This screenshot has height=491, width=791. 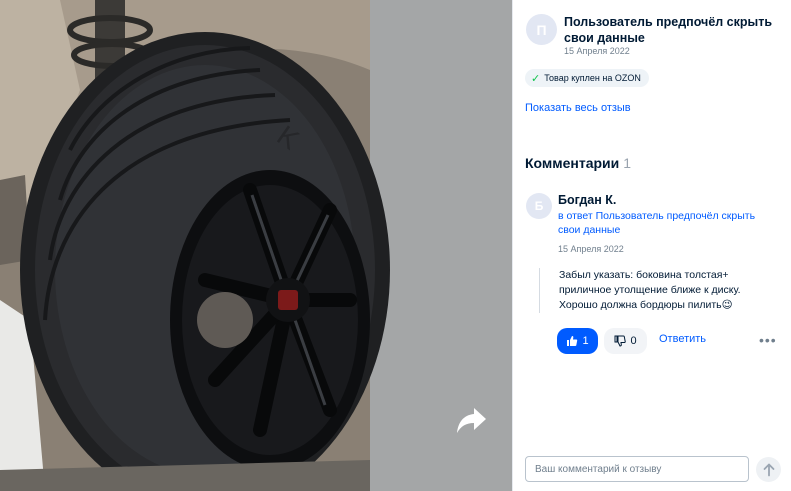 I want to click on like-button: 1, so click(x=577, y=341).